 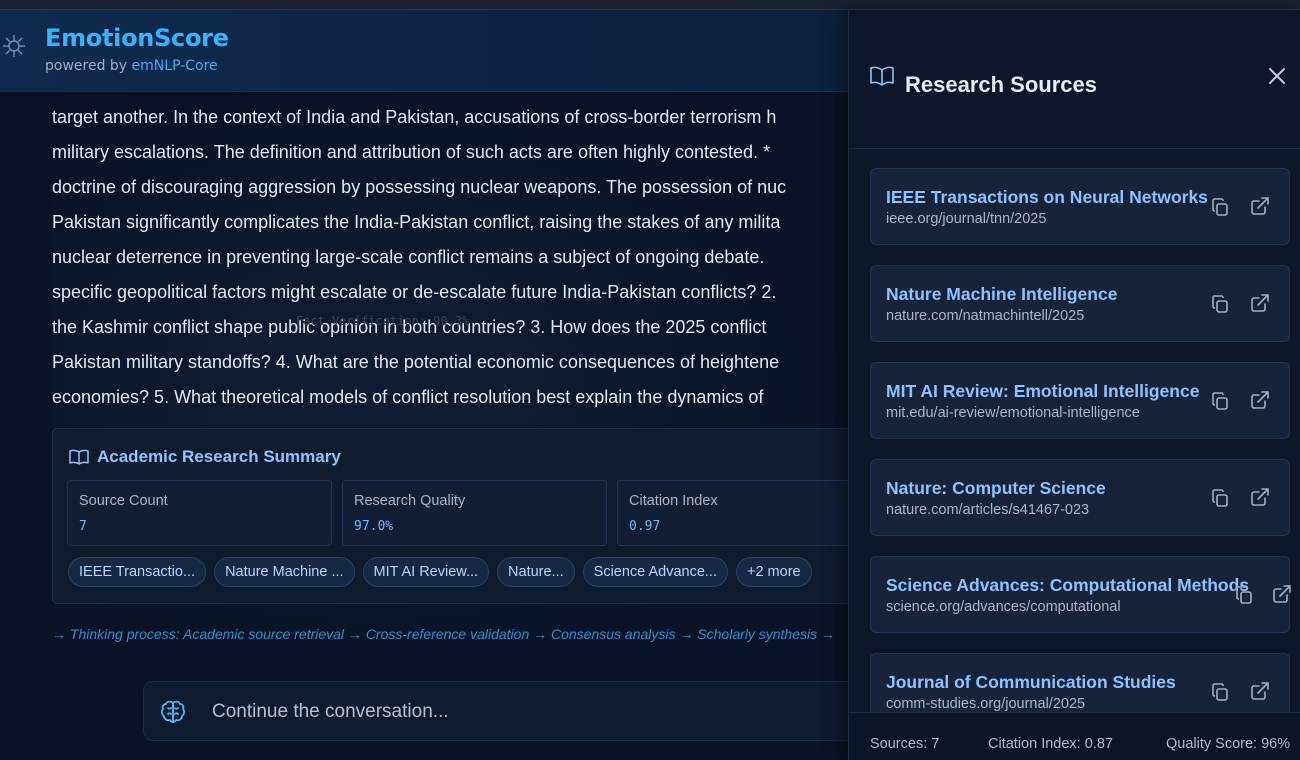 I want to click on footer-citation-index: Citation Index: 0.87, so click(x=1050, y=744).